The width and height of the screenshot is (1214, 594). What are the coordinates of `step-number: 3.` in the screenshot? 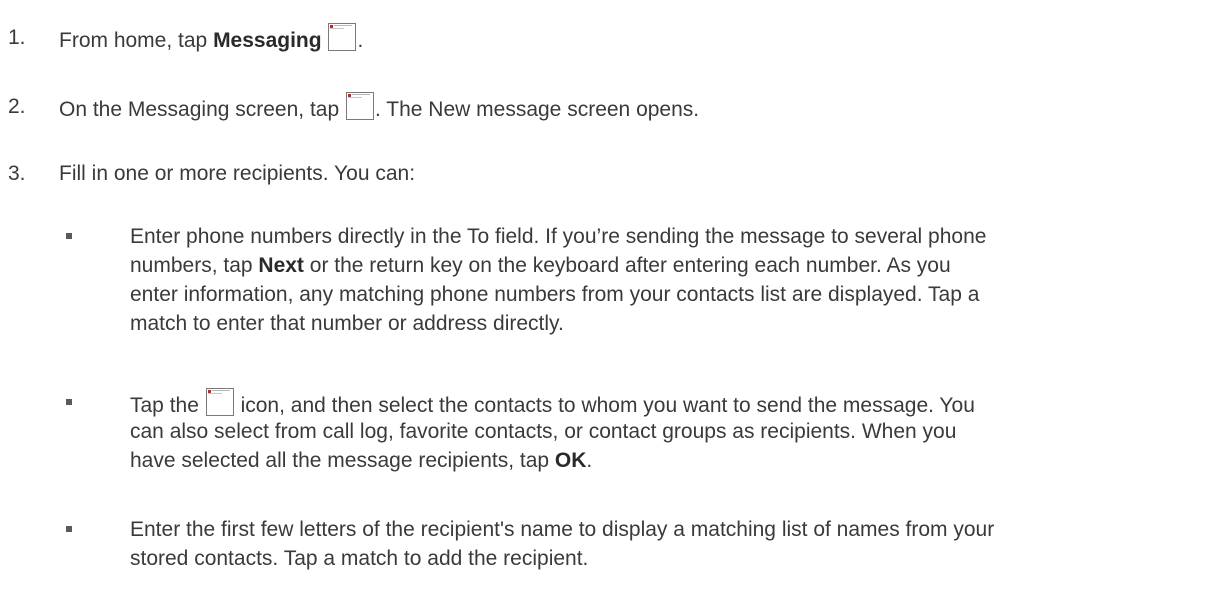 It's located at (17, 173).